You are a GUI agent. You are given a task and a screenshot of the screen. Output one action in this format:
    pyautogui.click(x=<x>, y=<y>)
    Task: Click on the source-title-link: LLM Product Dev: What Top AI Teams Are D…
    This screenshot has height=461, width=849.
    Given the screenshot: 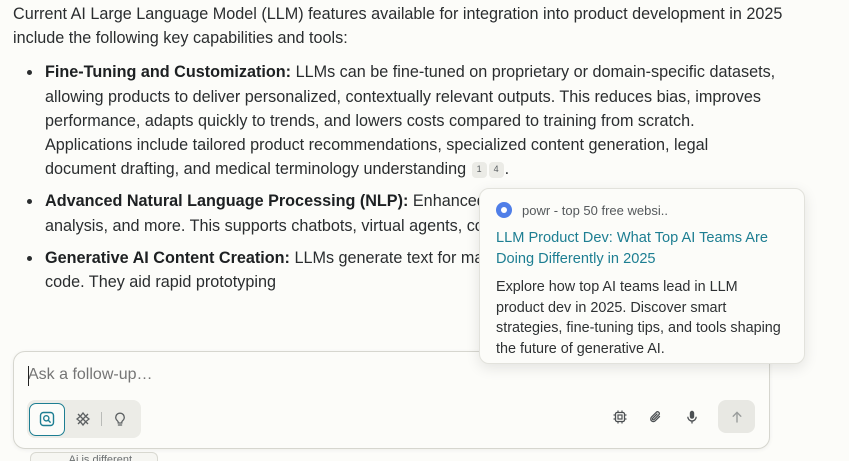 What is the action you would take?
    pyautogui.click(x=642, y=249)
    